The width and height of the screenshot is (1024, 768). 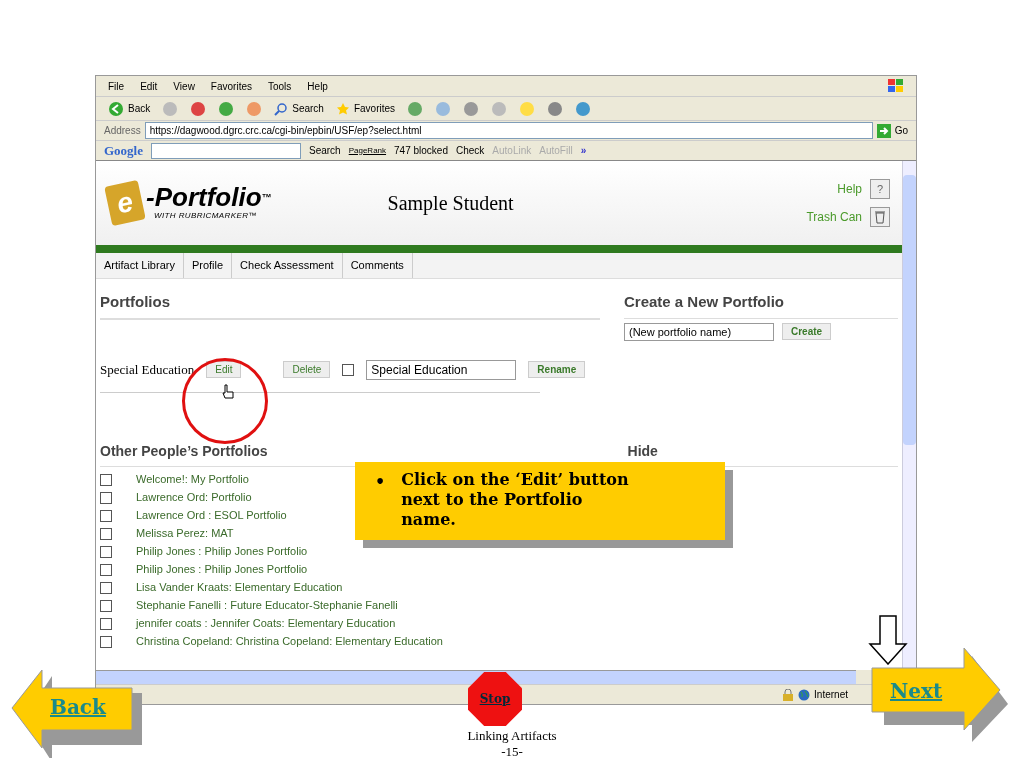 What do you see at coordinates (224, 369) in the screenshot?
I see `edit-button: Edit` at bounding box center [224, 369].